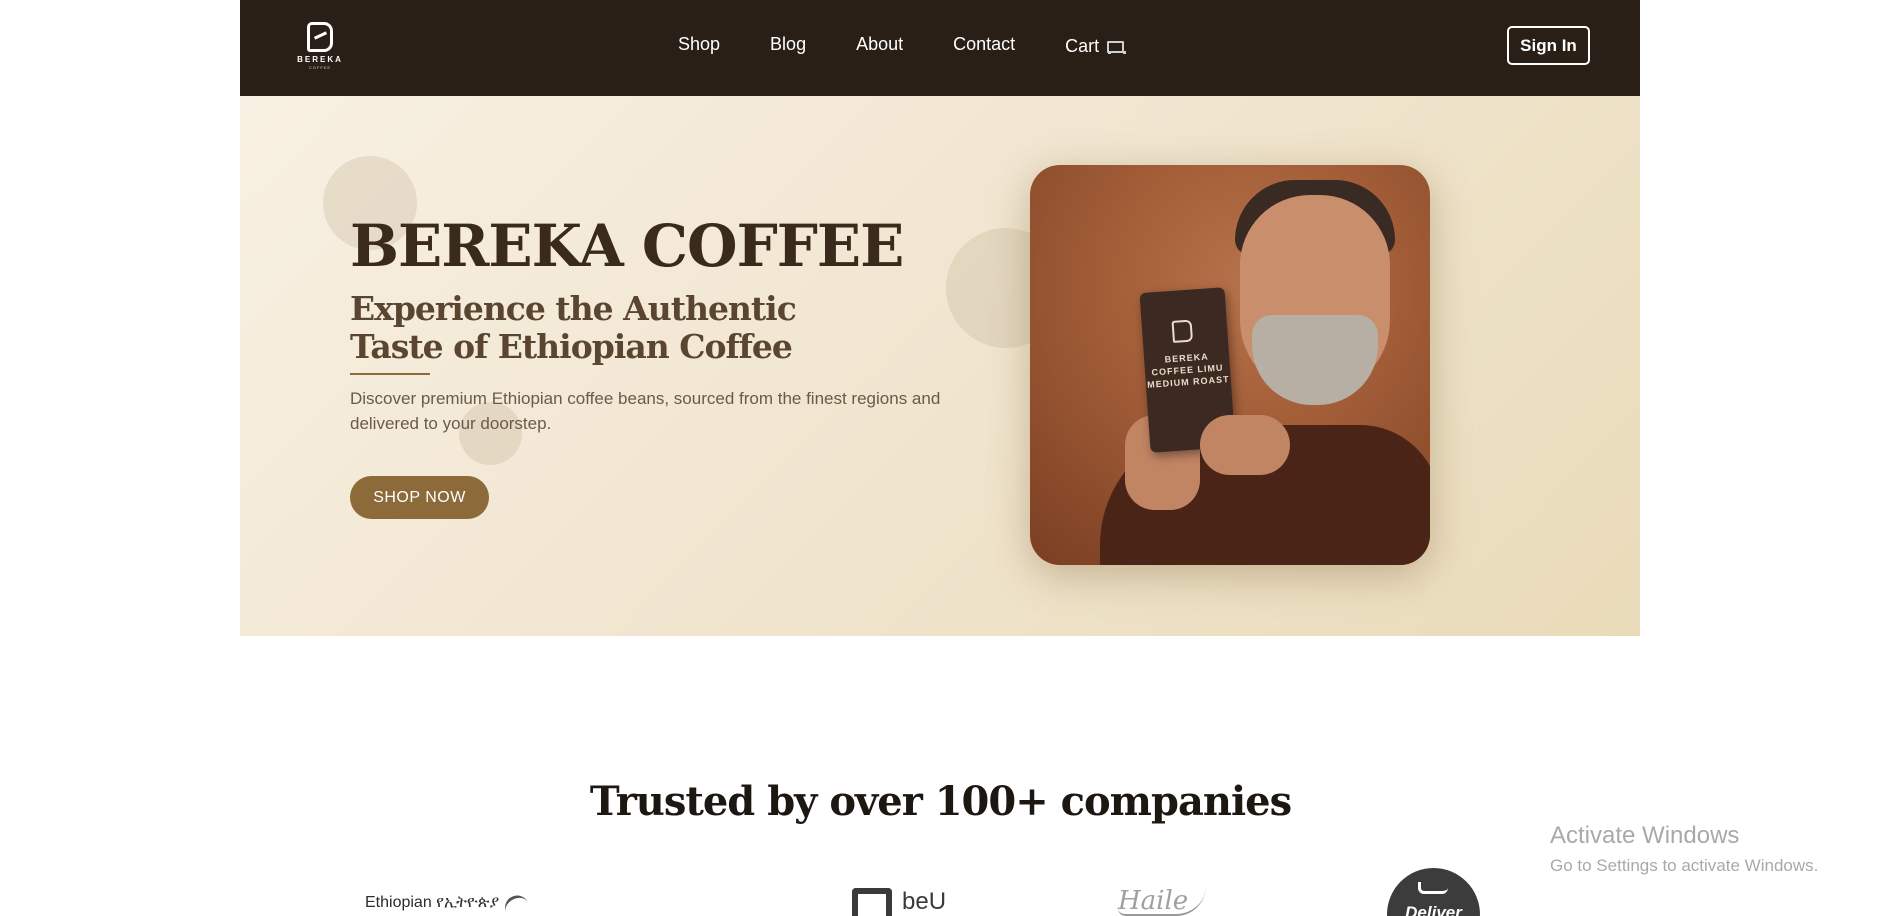 The image size is (1881, 916). I want to click on sign-in-button: Sign In, so click(1548, 45).